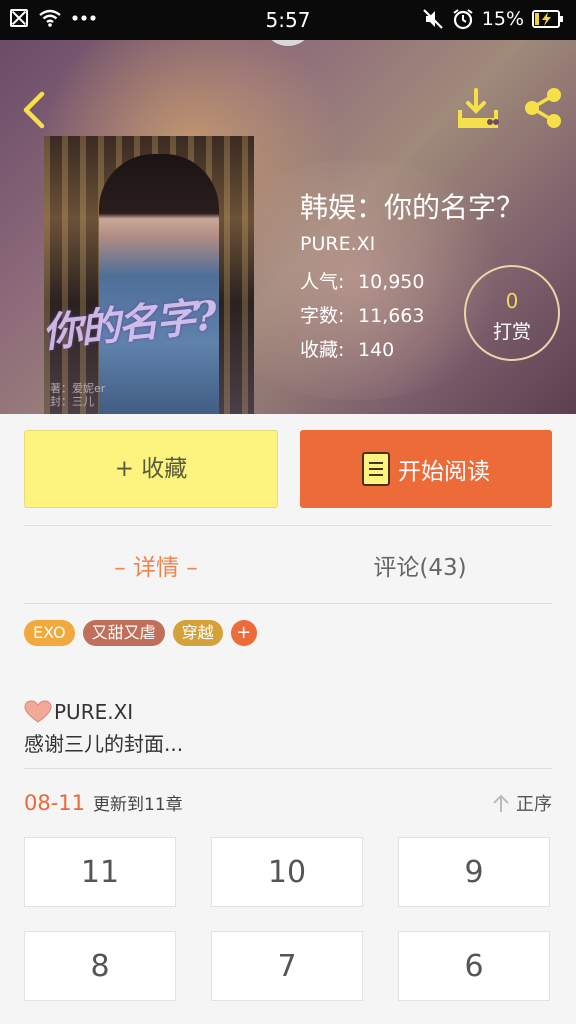 This screenshot has height=1024, width=576. Describe the element at coordinates (78, 388) in the screenshot. I see `cover-credit-line: 著：爱妮er` at that location.